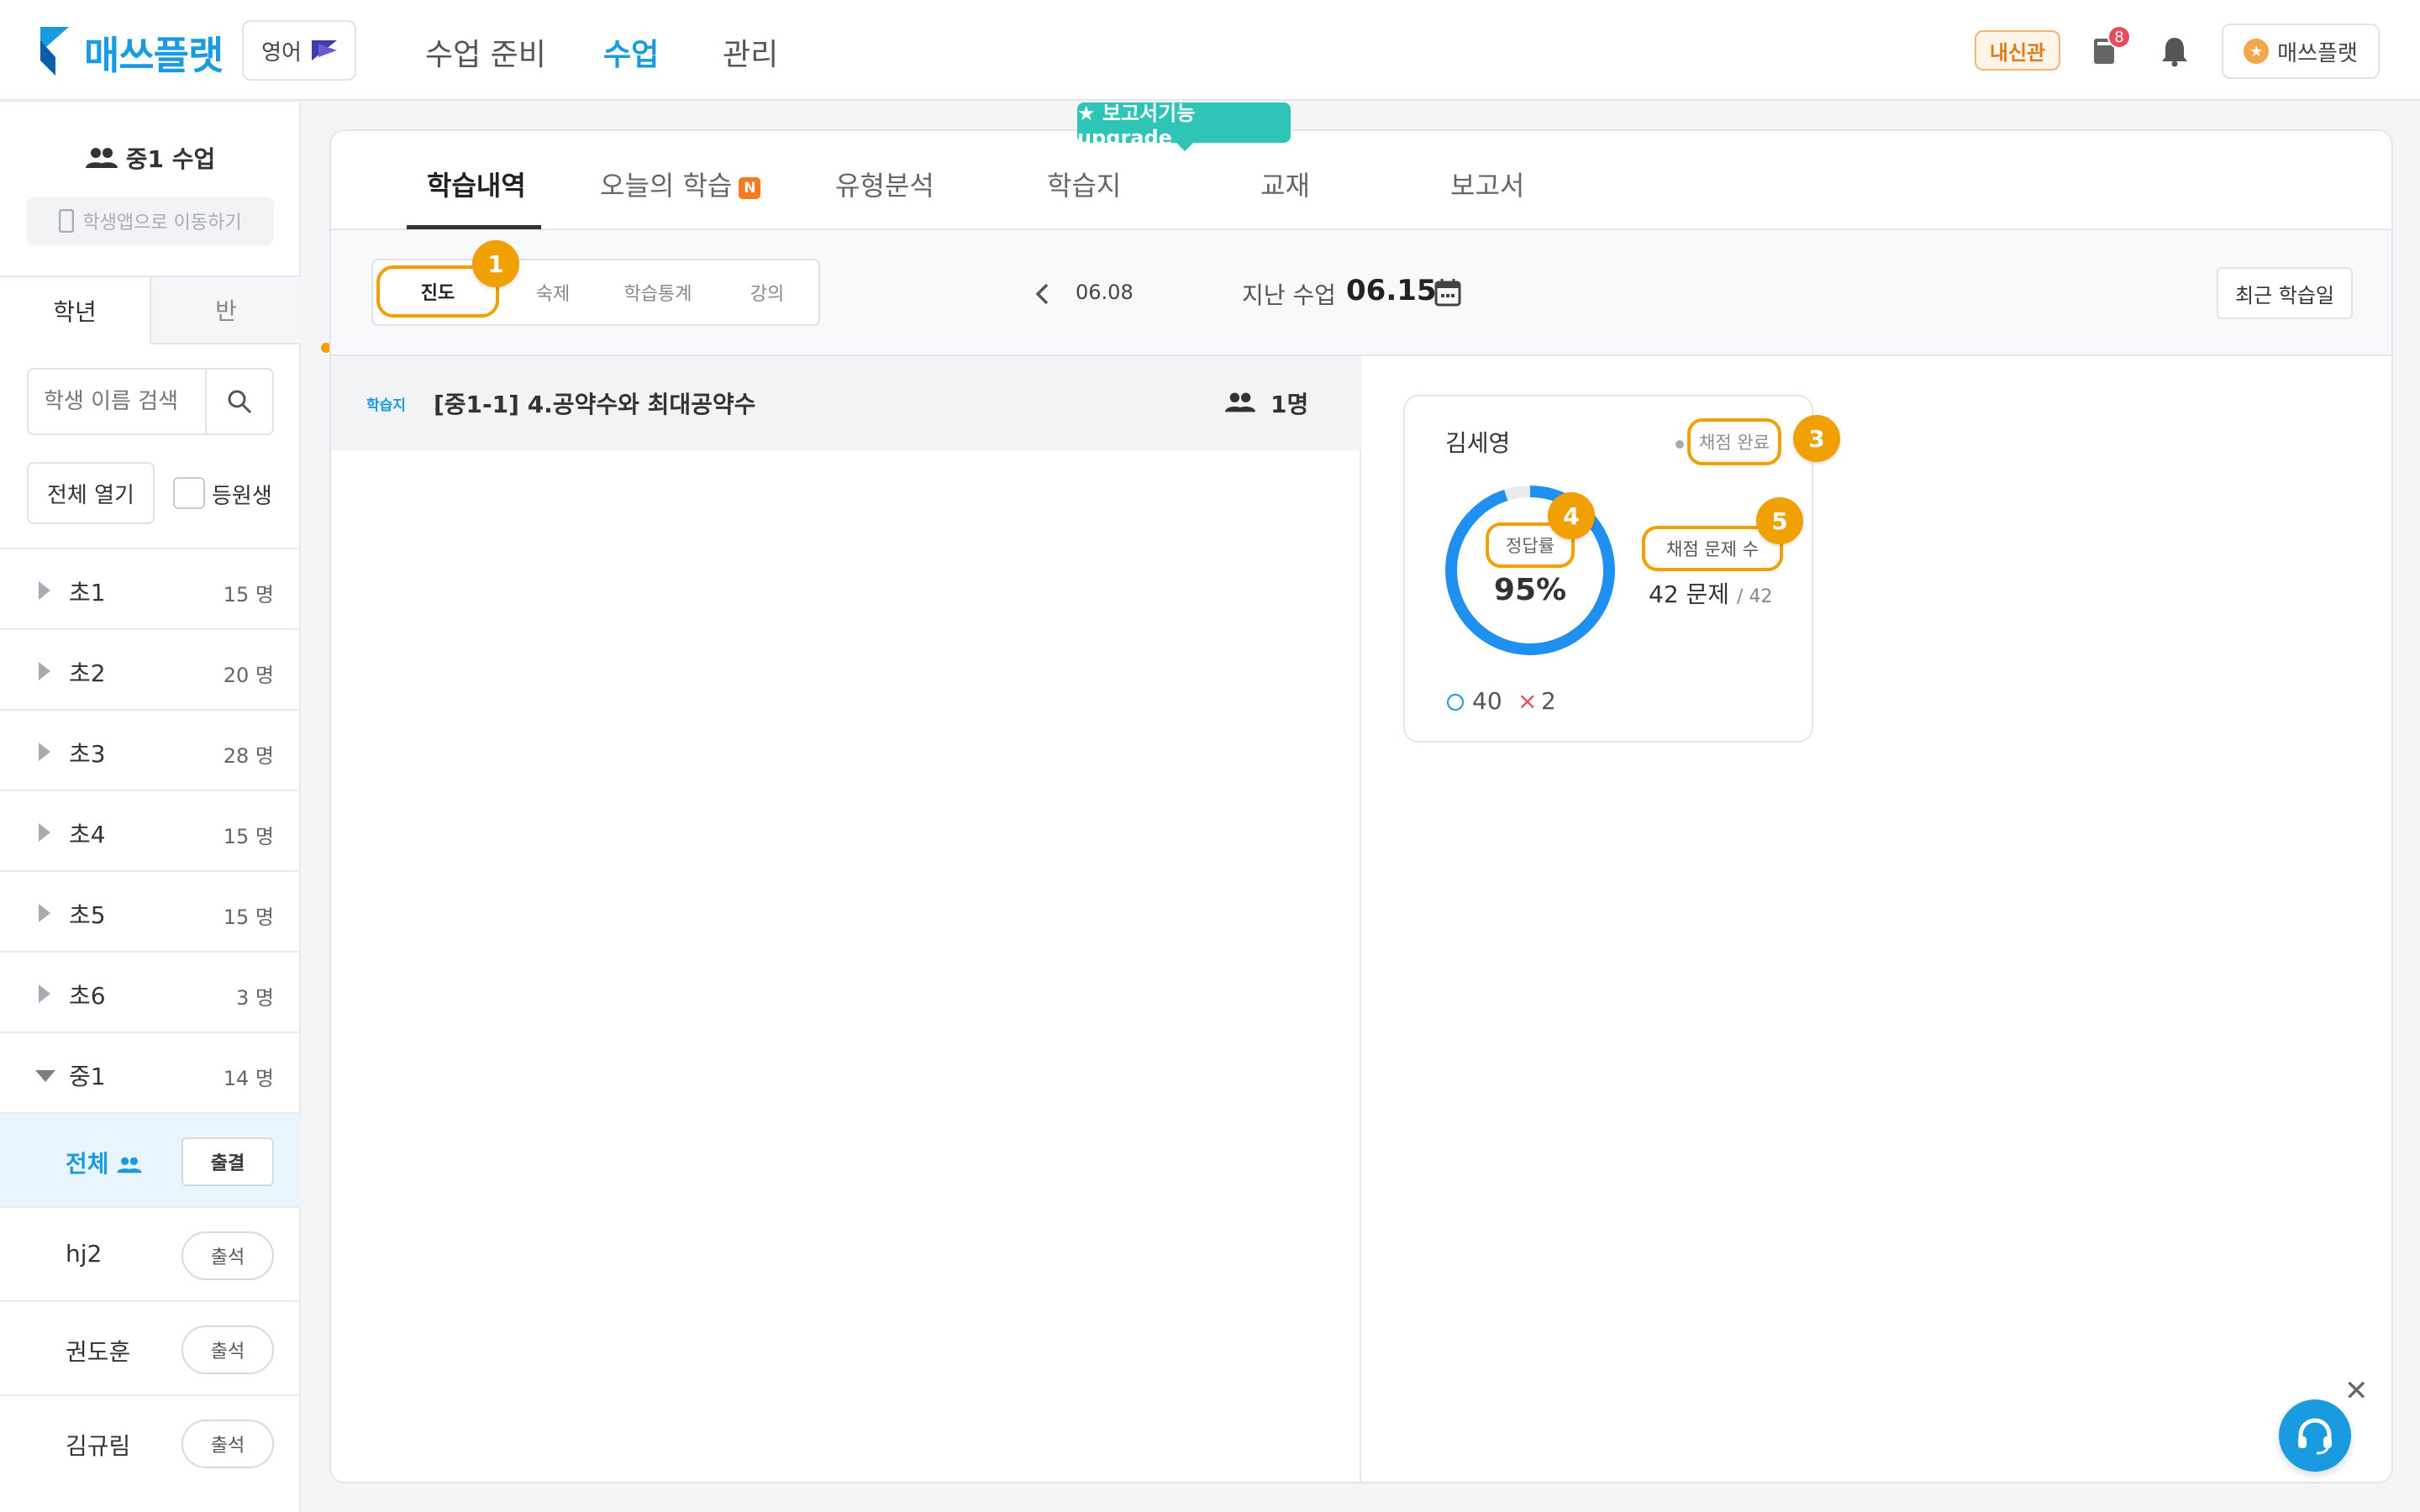  Describe the element at coordinates (658, 292) in the screenshot. I see `segment-stats: 학습통계` at that location.